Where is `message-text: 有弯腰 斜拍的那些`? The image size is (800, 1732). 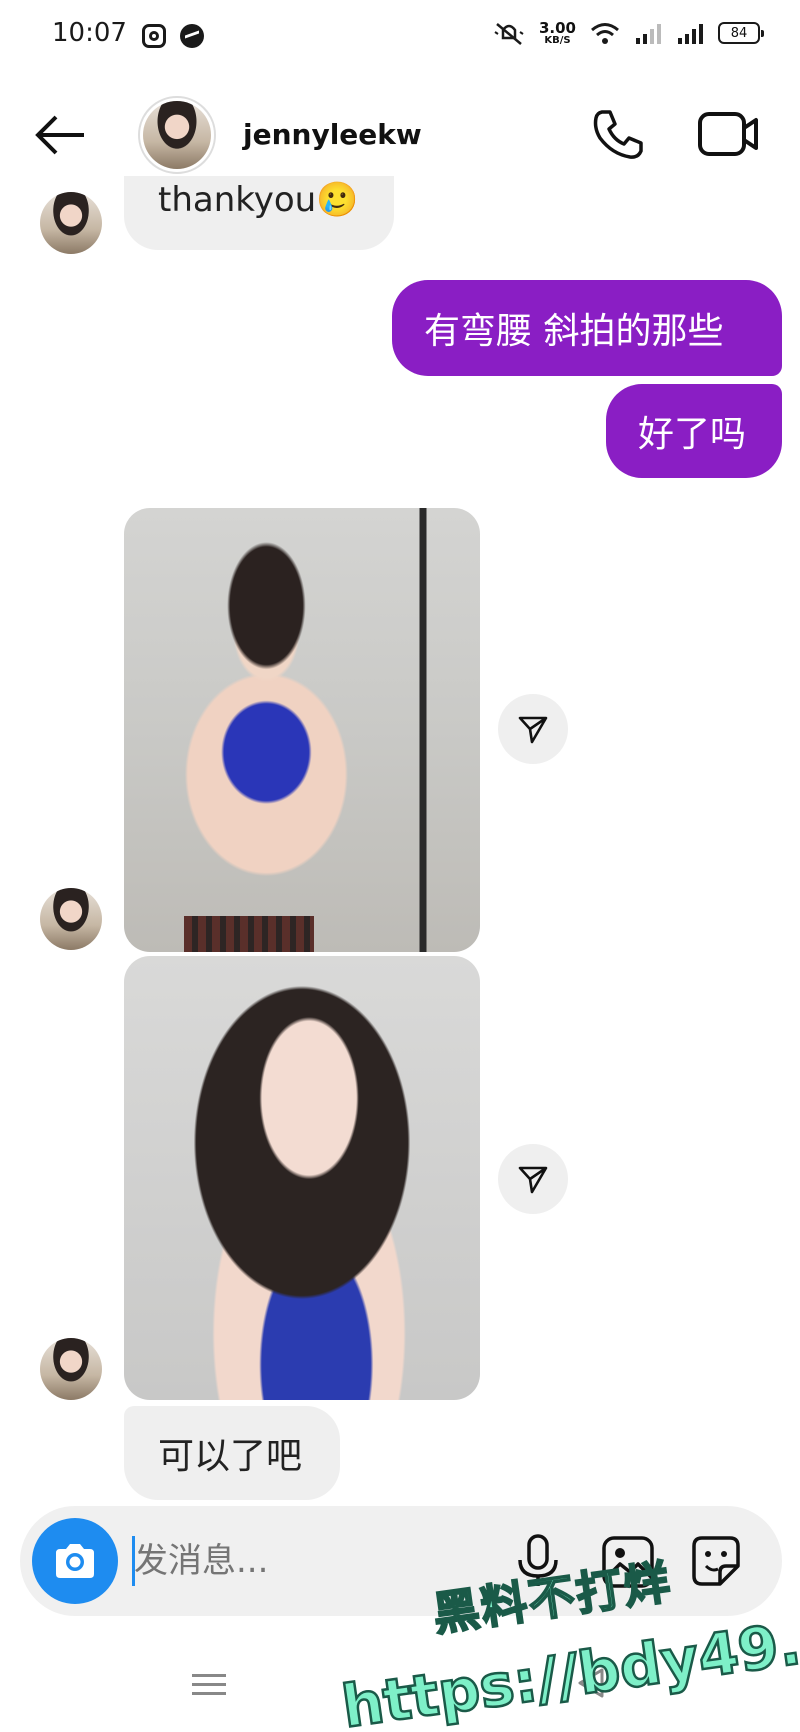 message-text: 有弯腰 斜拍的那些 is located at coordinates (574, 331).